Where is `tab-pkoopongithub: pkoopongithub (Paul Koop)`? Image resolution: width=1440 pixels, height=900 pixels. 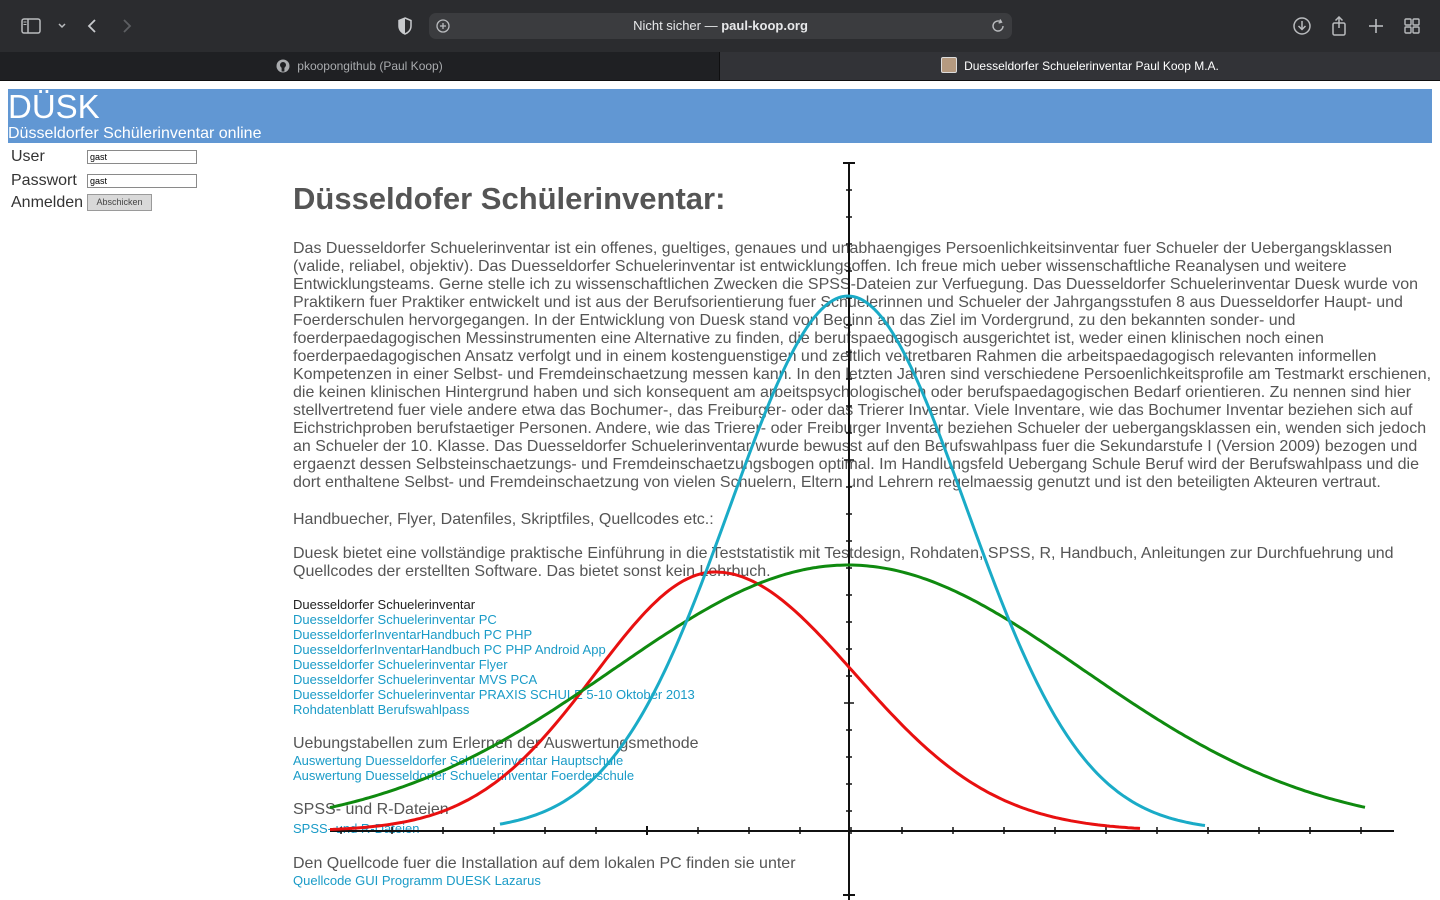
tab-pkoopongithub: pkoopongithub (Paul Koop) is located at coordinates (360, 66).